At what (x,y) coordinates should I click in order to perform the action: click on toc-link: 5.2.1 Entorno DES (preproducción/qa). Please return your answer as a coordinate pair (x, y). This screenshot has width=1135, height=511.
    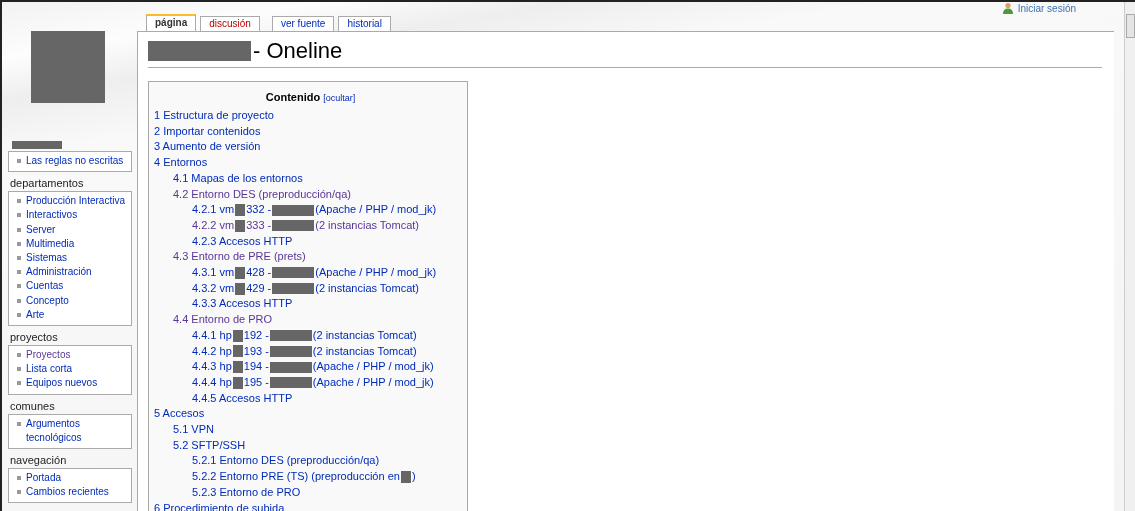
    Looking at the image, I should click on (310, 461).